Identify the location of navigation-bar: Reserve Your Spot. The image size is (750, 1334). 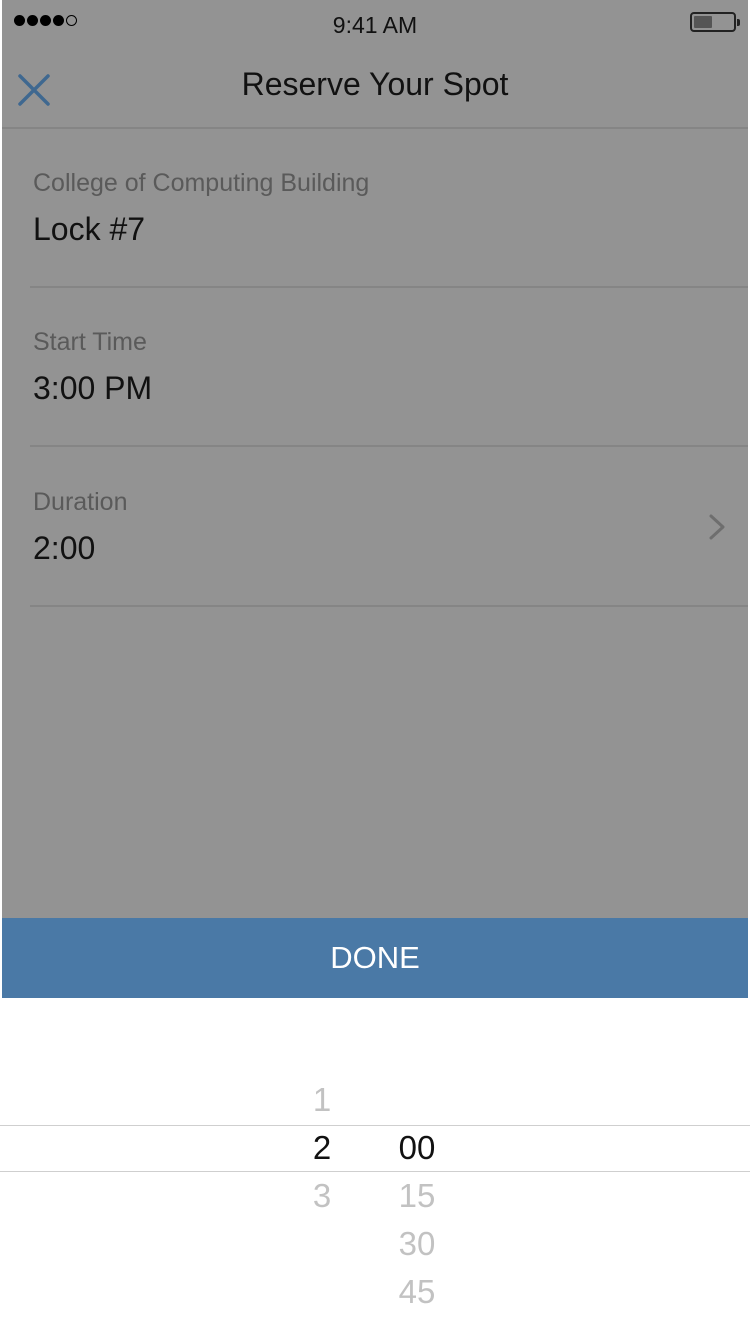
(375, 89).